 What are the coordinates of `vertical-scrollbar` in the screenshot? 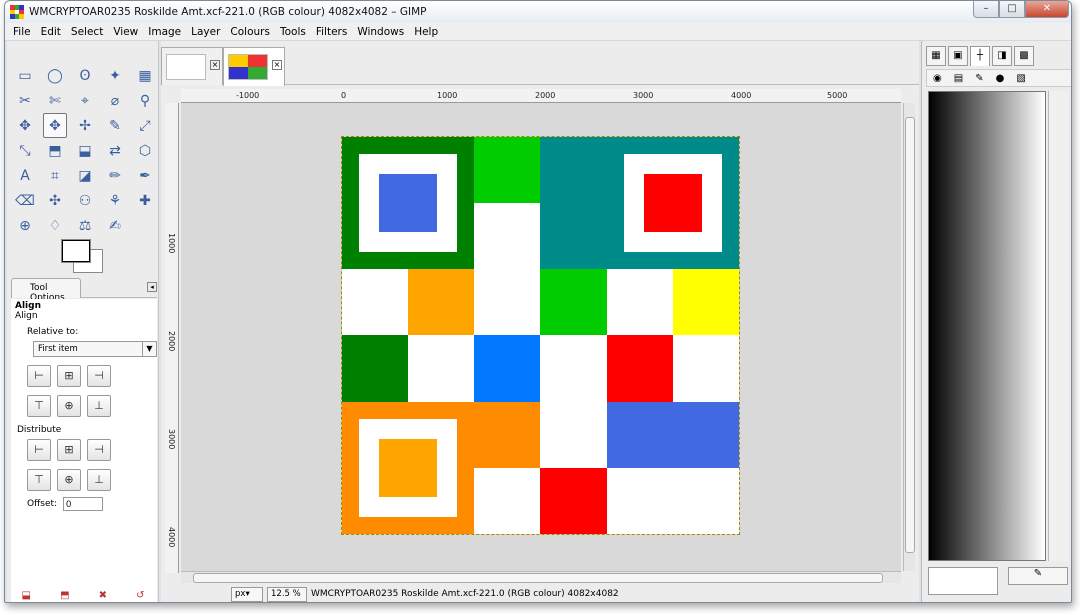 It's located at (909, 337).